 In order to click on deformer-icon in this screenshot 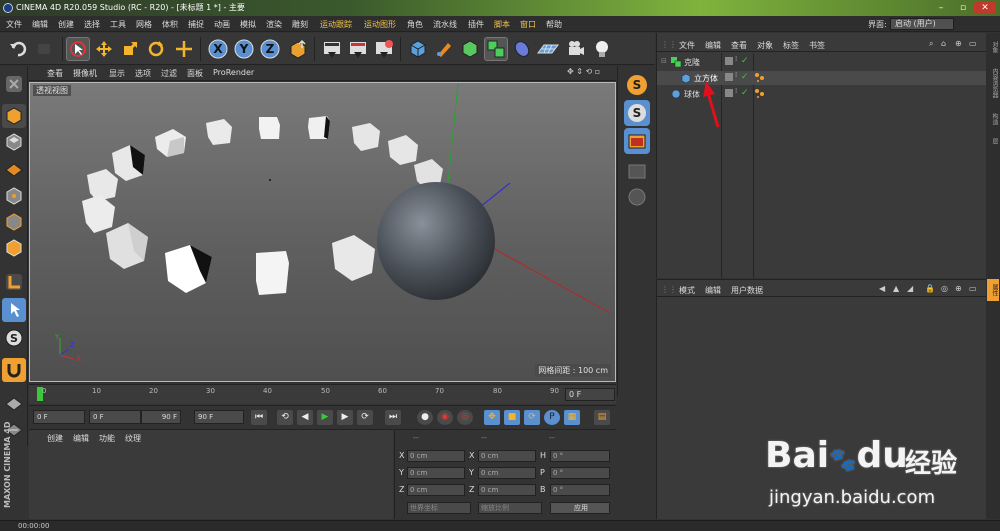, I will do `click(522, 49)`.